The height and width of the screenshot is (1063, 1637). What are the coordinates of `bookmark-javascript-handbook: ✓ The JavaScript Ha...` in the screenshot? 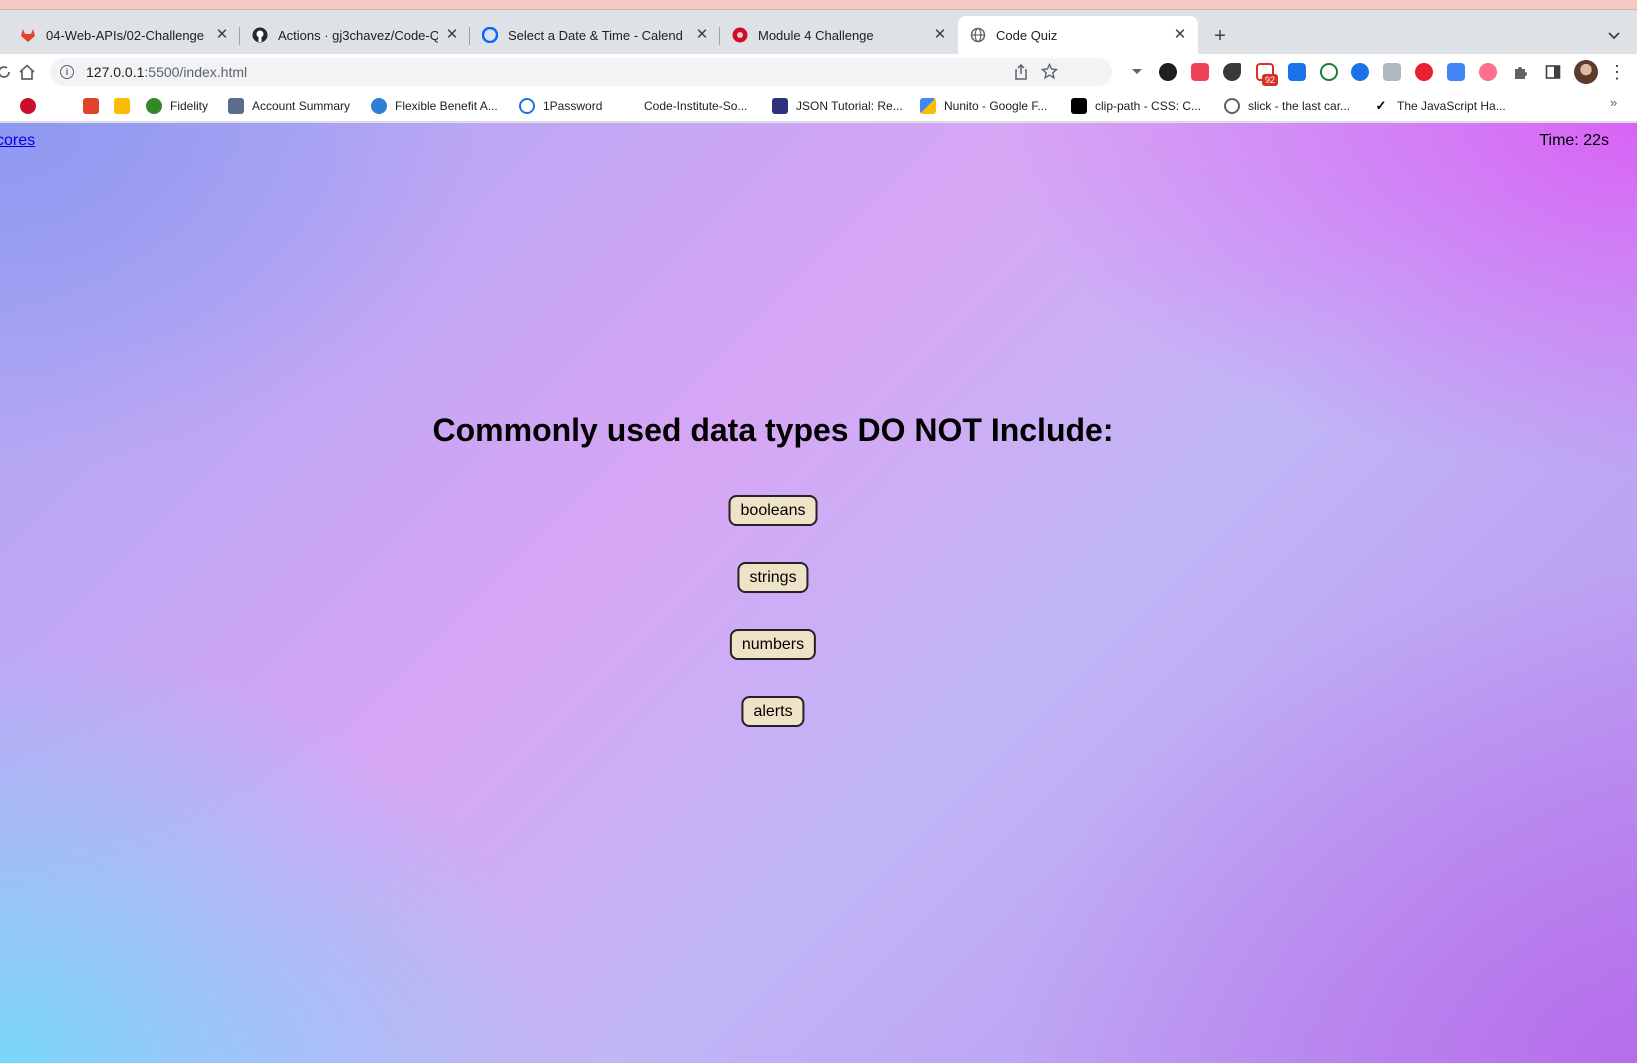 It's located at (1439, 106).